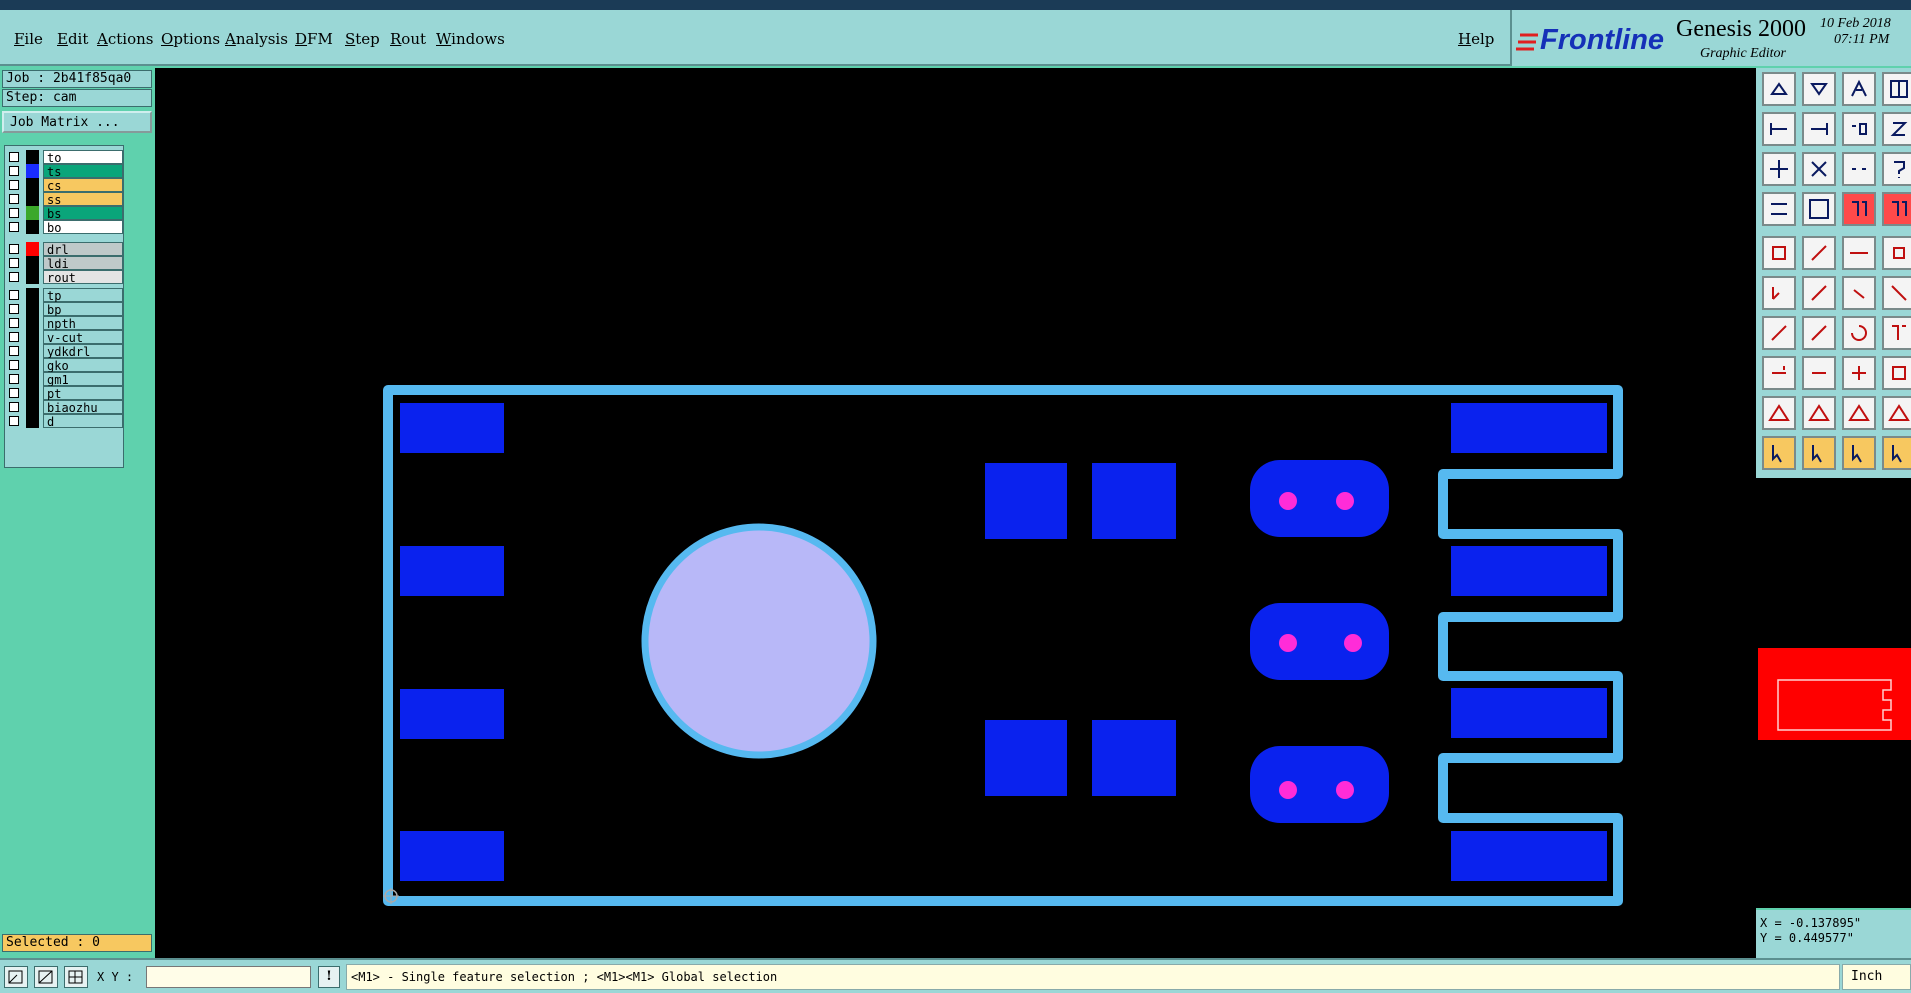  I want to click on layer-name: bo, so click(83, 227).